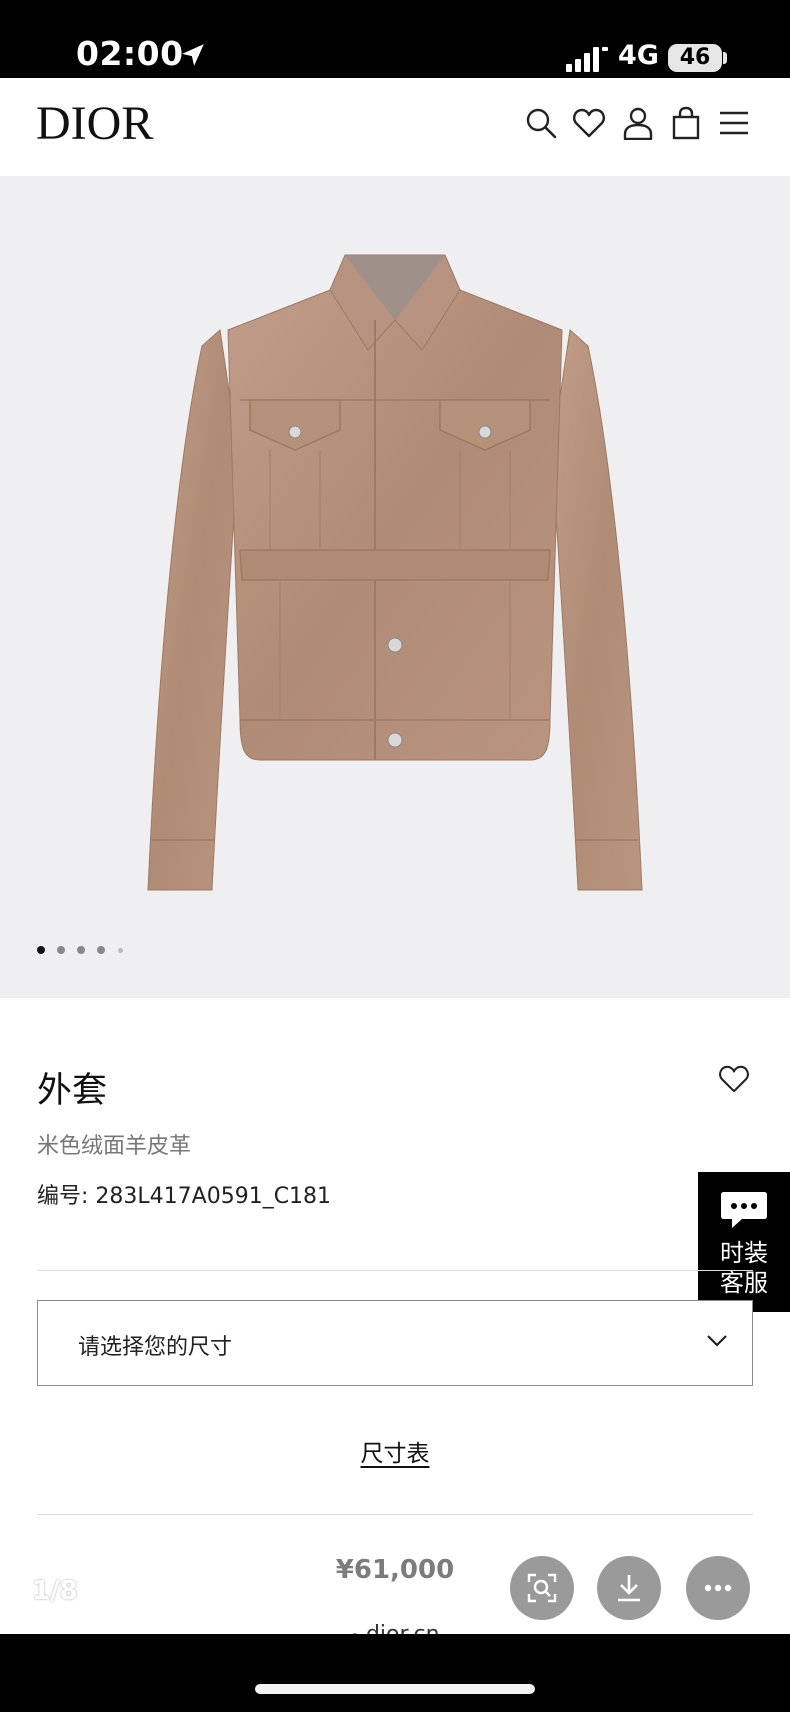 This screenshot has width=790, height=1712. Describe the element at coordinates (395, 39) in the screenshot. I see `status-bar: 02:00 4G 46` at that location.